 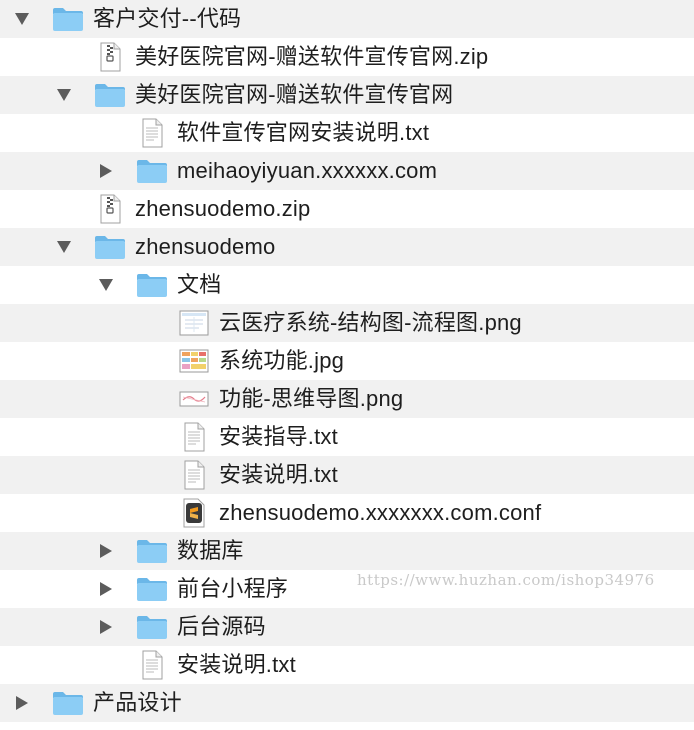 What do you see at coordinates (194, 513) in the screenshot?
I see `sublime-file-icon` at bounding box center [194, 513].